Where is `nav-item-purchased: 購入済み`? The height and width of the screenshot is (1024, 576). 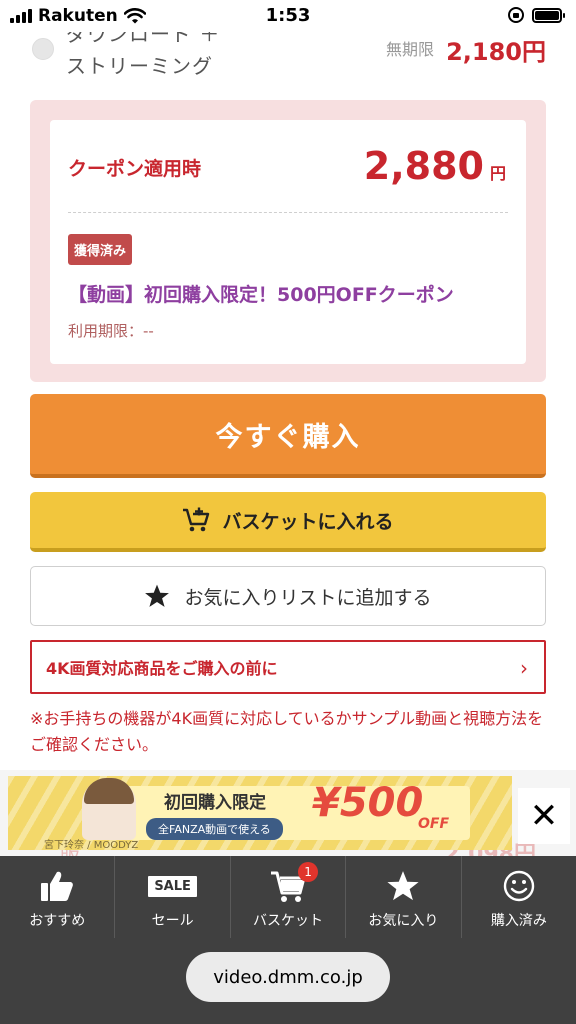 nav-item-purchased: 購入済み is located at coordinates (519, 897).